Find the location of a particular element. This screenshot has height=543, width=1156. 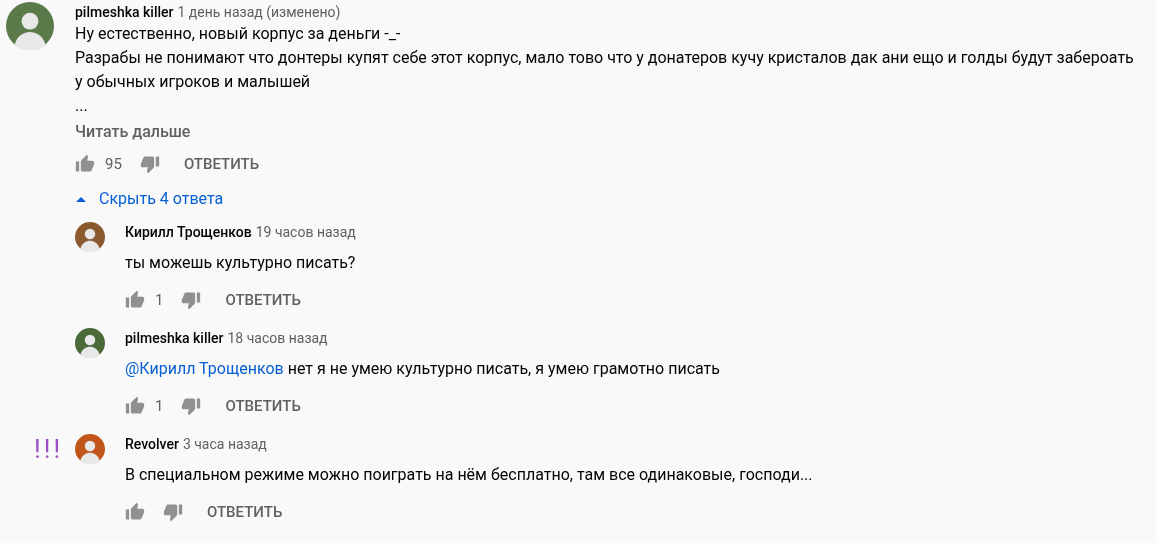

caret-icon is located at coordinates (81, 199).